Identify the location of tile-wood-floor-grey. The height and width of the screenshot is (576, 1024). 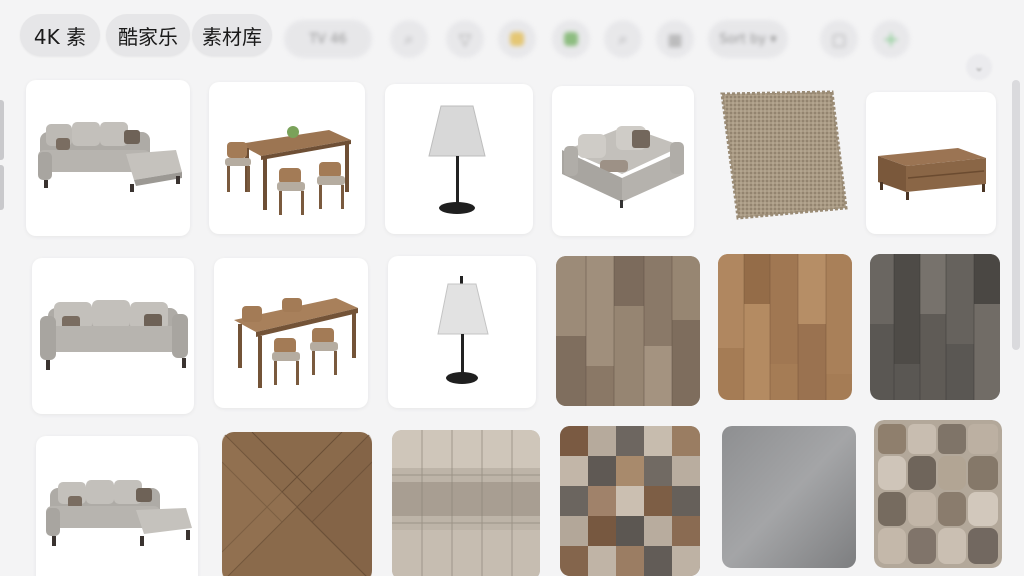
(935, 327).